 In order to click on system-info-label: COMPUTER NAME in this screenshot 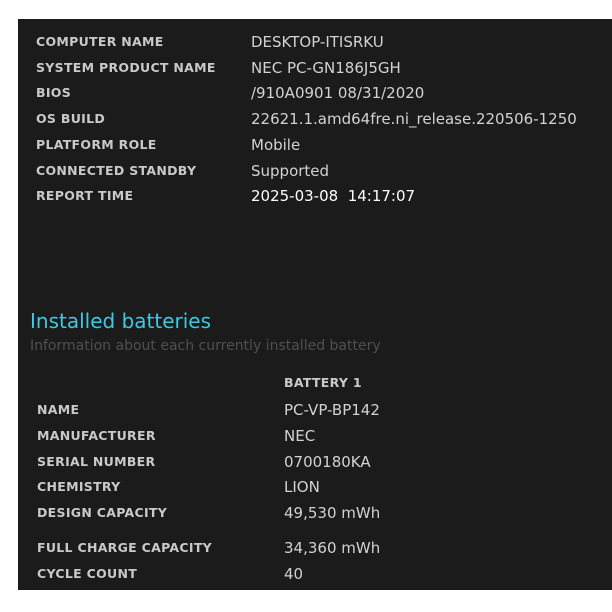, I will do `click(100, 41)`.